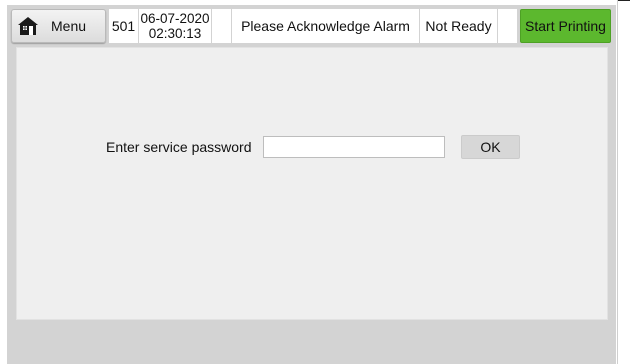 The height and width of the screenshot is (364, 630). I want to click on password-label: Enter service password, so click(179, 147).